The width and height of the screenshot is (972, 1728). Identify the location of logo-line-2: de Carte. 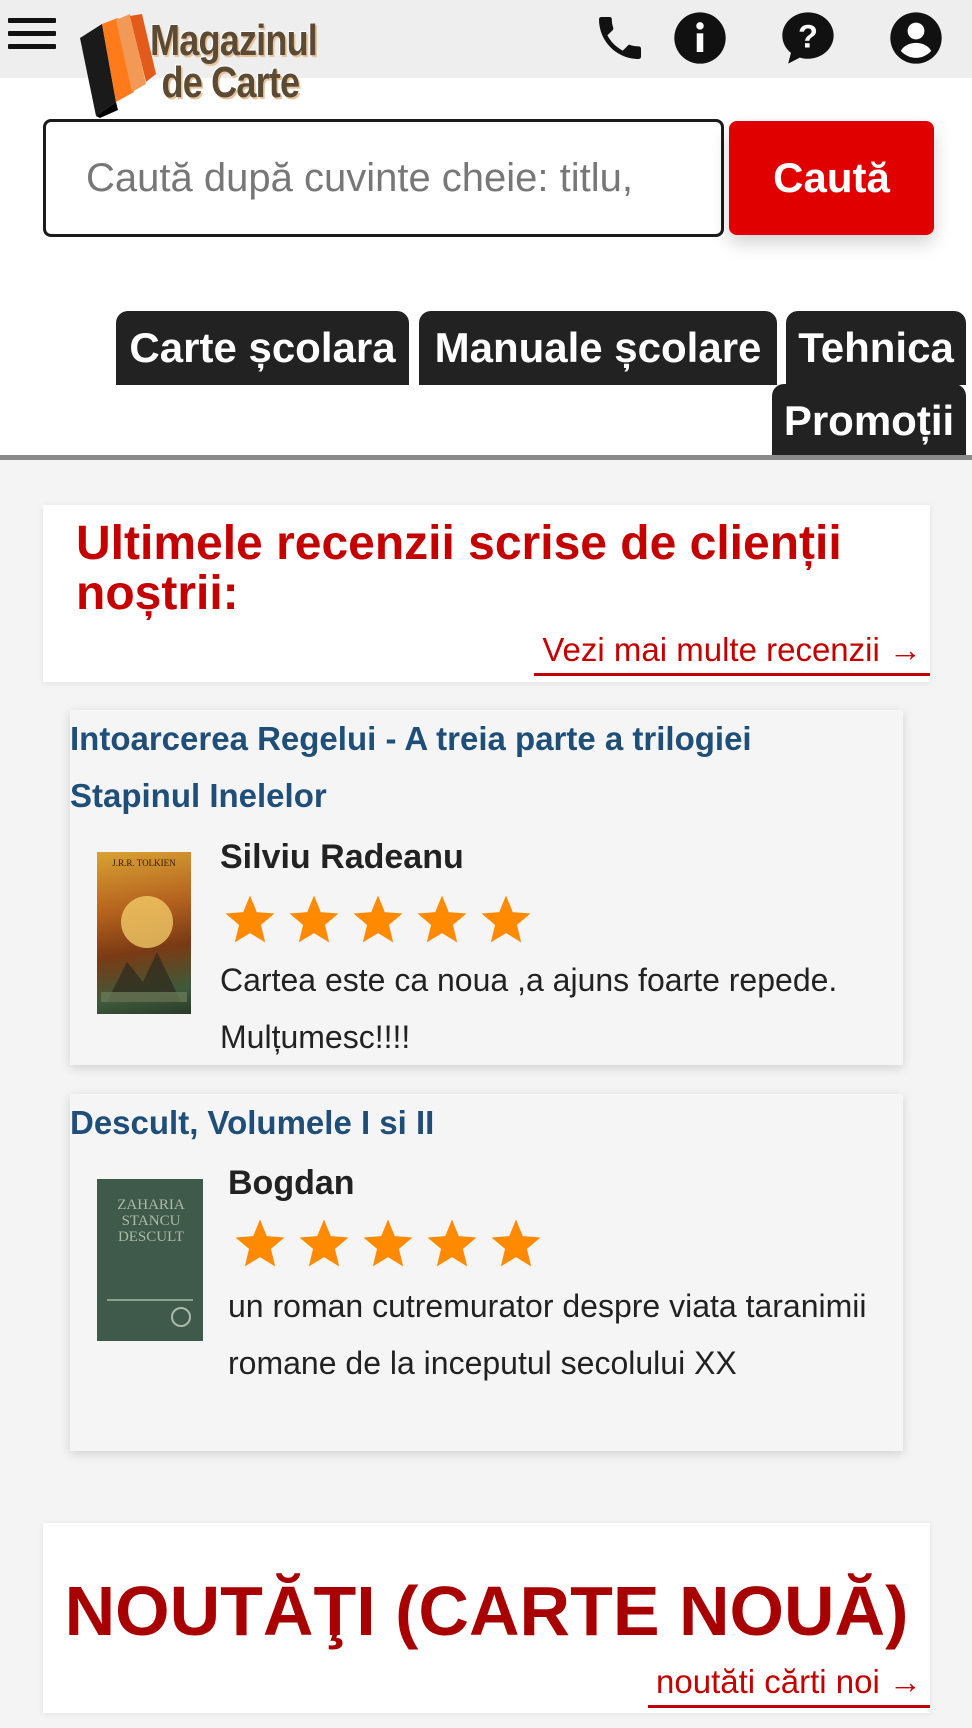
(230, 82).